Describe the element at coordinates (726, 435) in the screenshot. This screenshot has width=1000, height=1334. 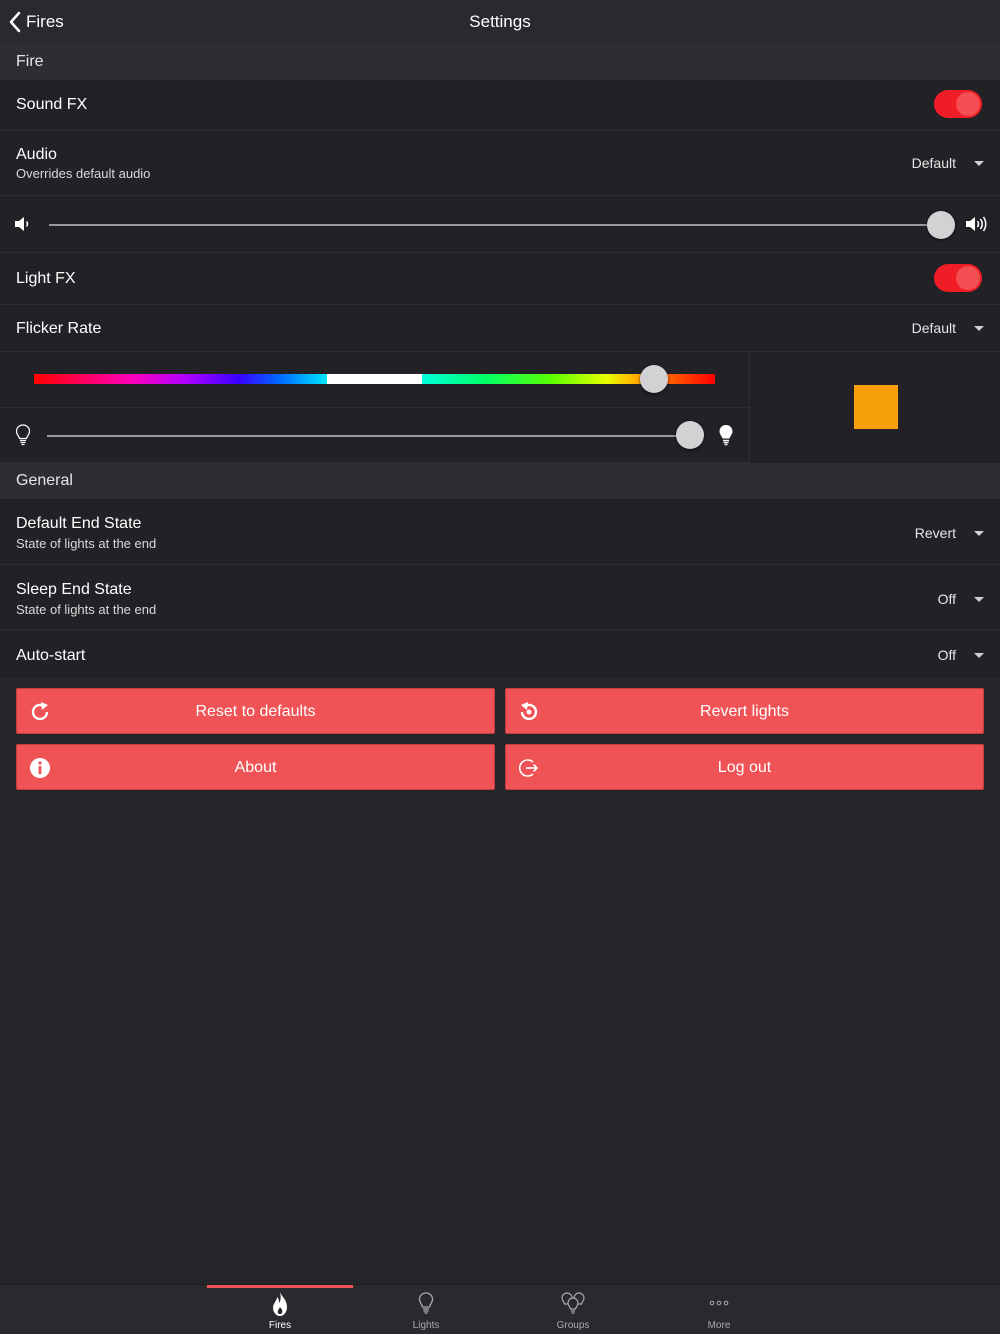
I see `bulb-filled-icon` at that location.